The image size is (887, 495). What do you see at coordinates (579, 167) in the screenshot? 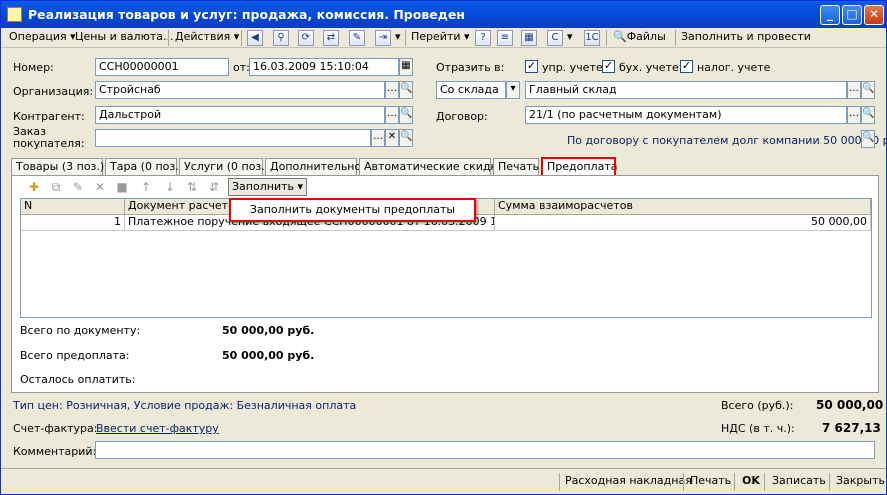
I see `tab-prepayment: Предоплата` at bounding box center [579, 167].